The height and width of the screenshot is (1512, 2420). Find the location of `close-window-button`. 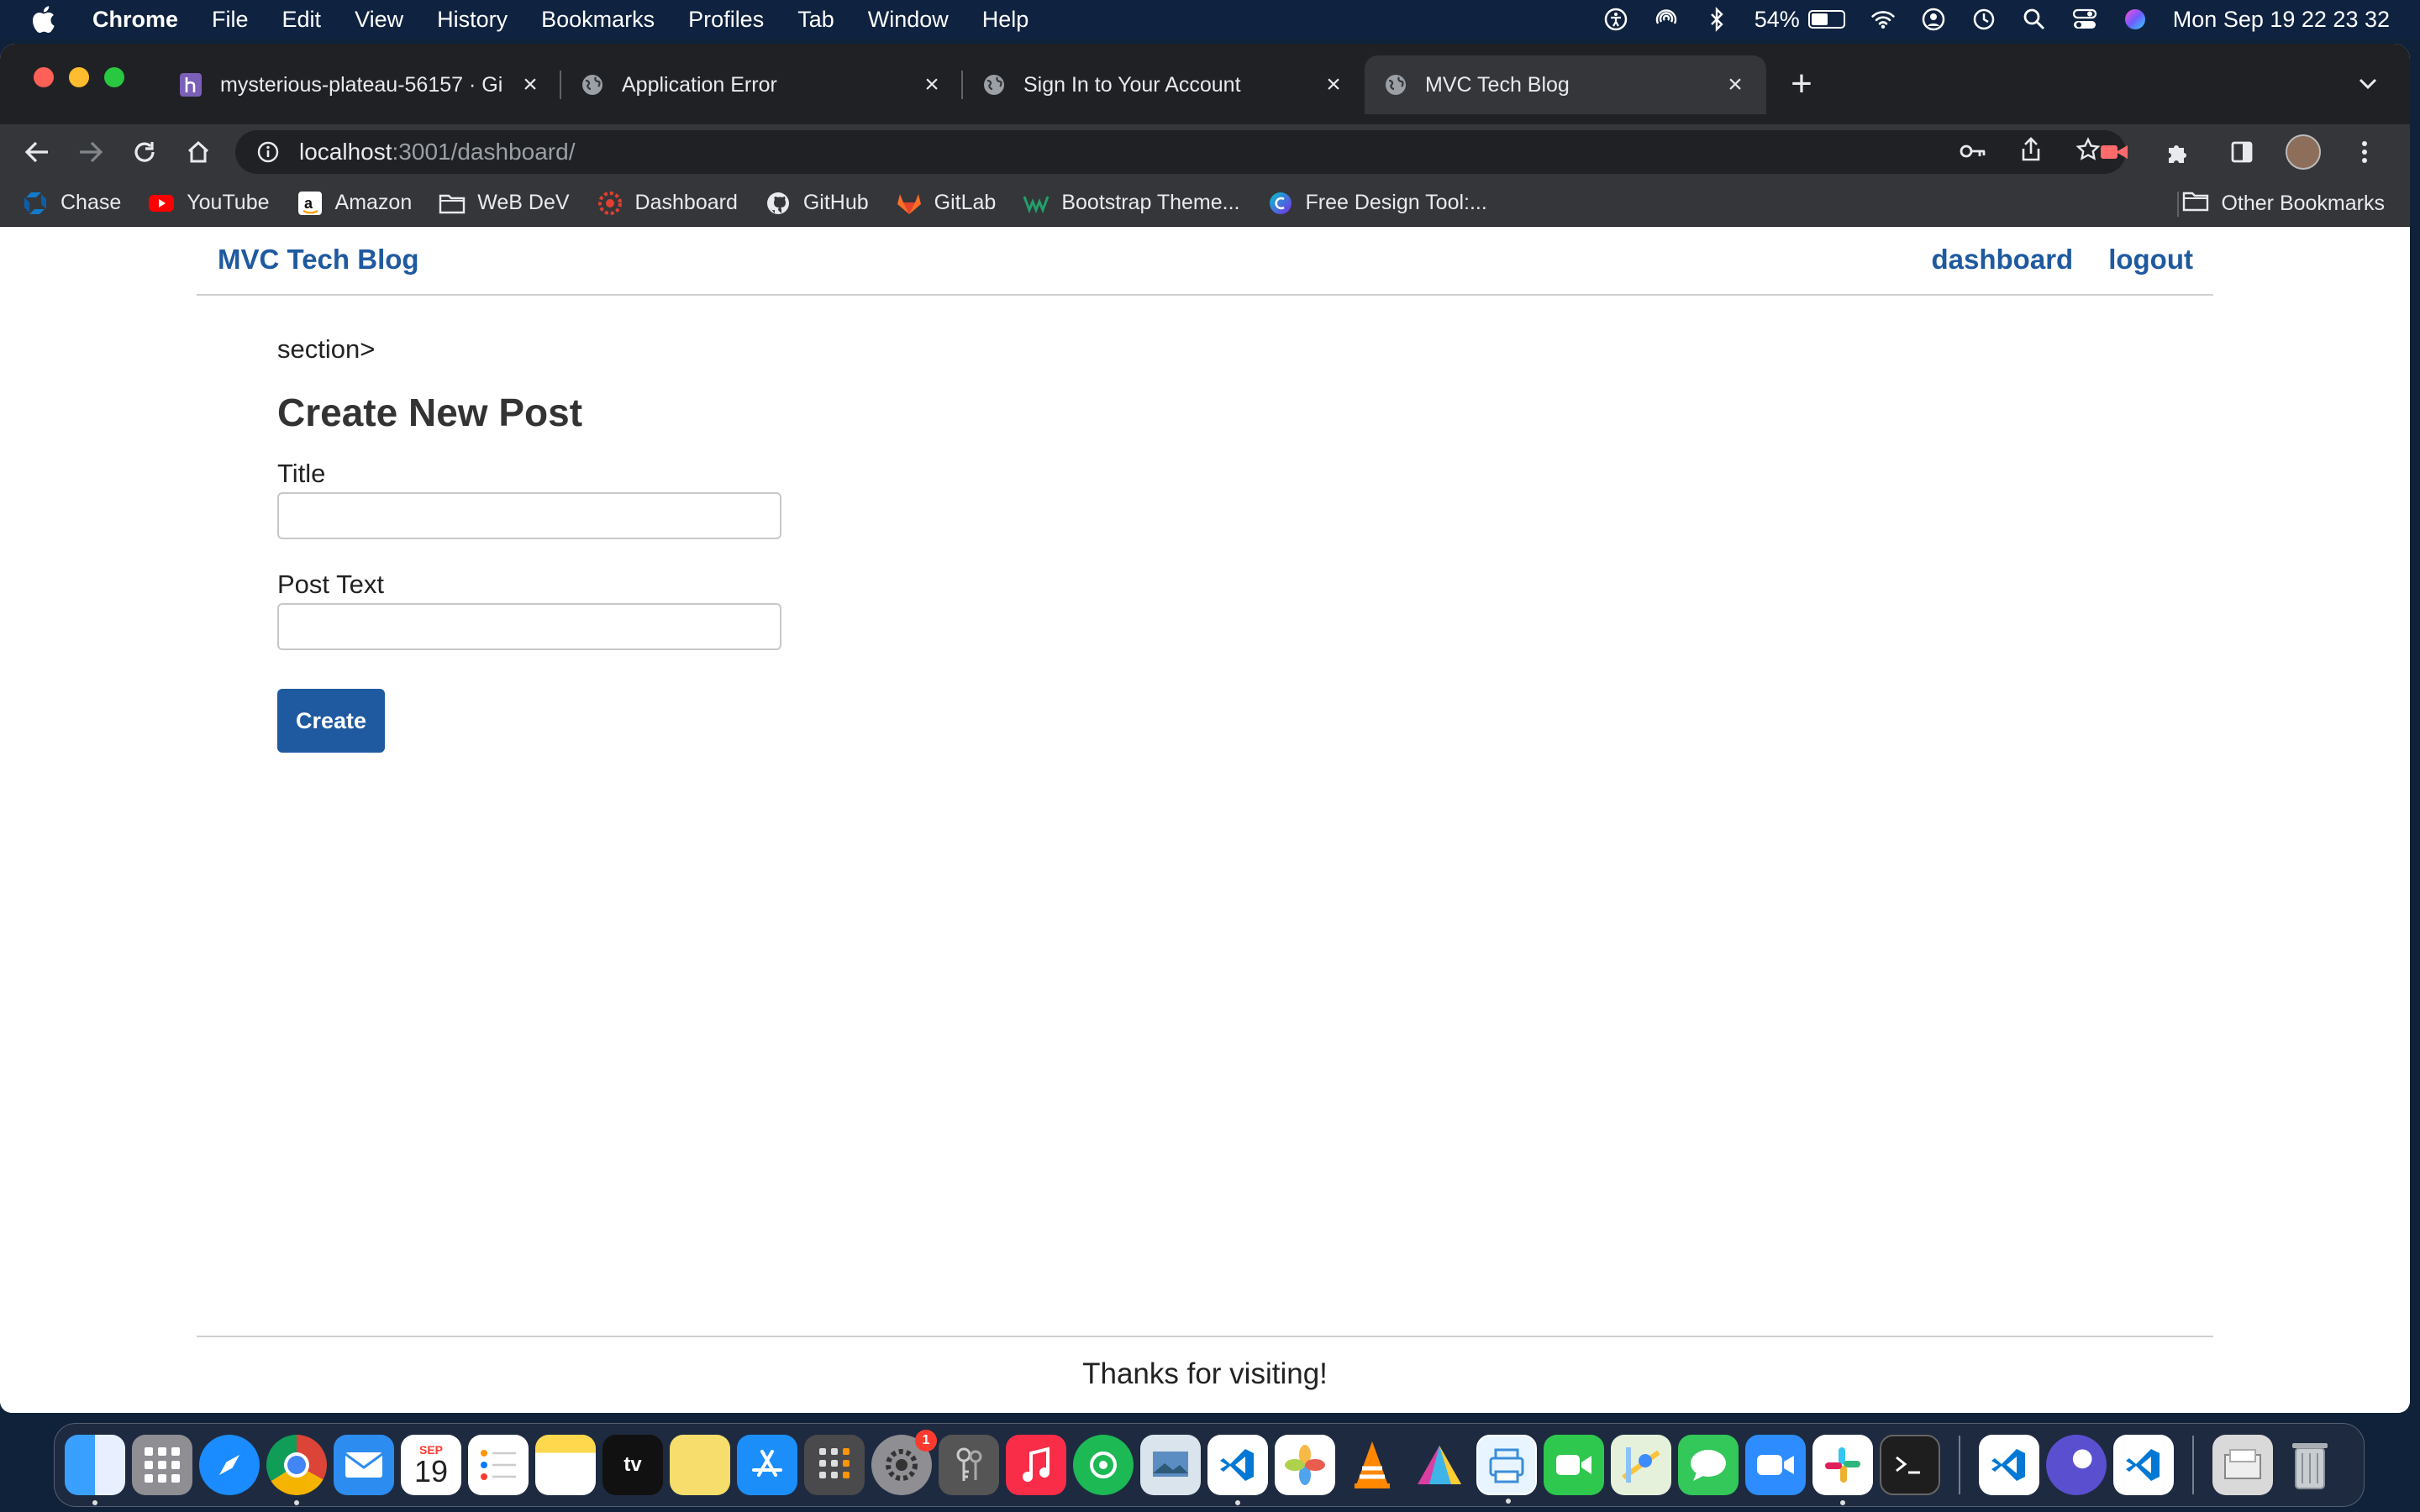

close-window-button is located at coordinates (44, 77).